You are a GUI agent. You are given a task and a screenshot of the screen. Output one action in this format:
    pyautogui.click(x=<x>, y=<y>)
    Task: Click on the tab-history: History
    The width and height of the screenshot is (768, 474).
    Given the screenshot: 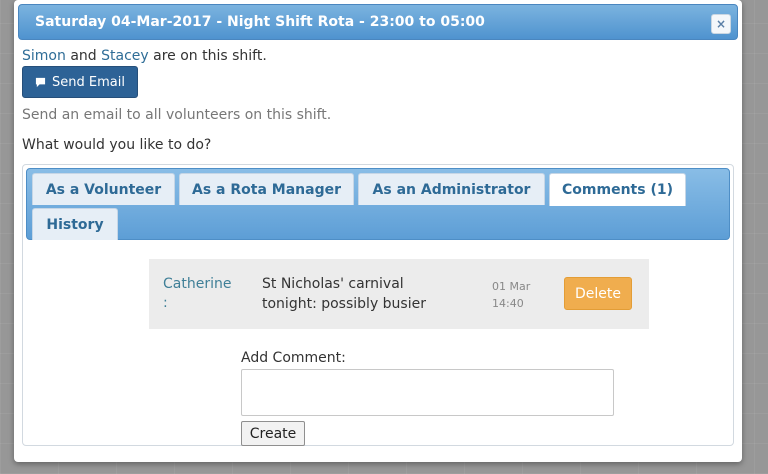 What is the action you would take?
    pyautogui.click(x=75, y=224)
    